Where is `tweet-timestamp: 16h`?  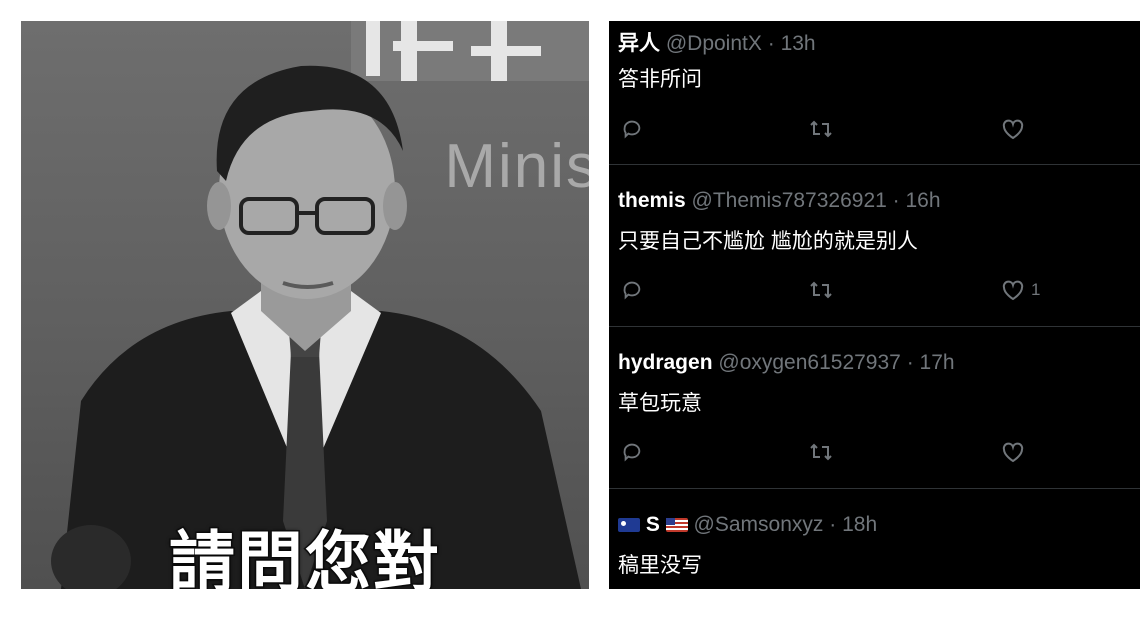
tweet-timestamp: 16h is located at coordinates (923, 200).